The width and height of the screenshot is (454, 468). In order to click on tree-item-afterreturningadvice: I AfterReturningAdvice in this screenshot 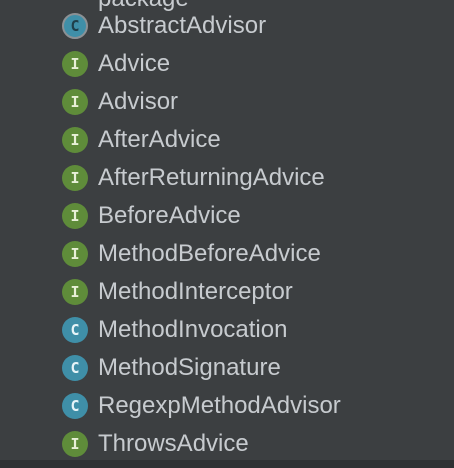, I will do `click(227, 178)`.